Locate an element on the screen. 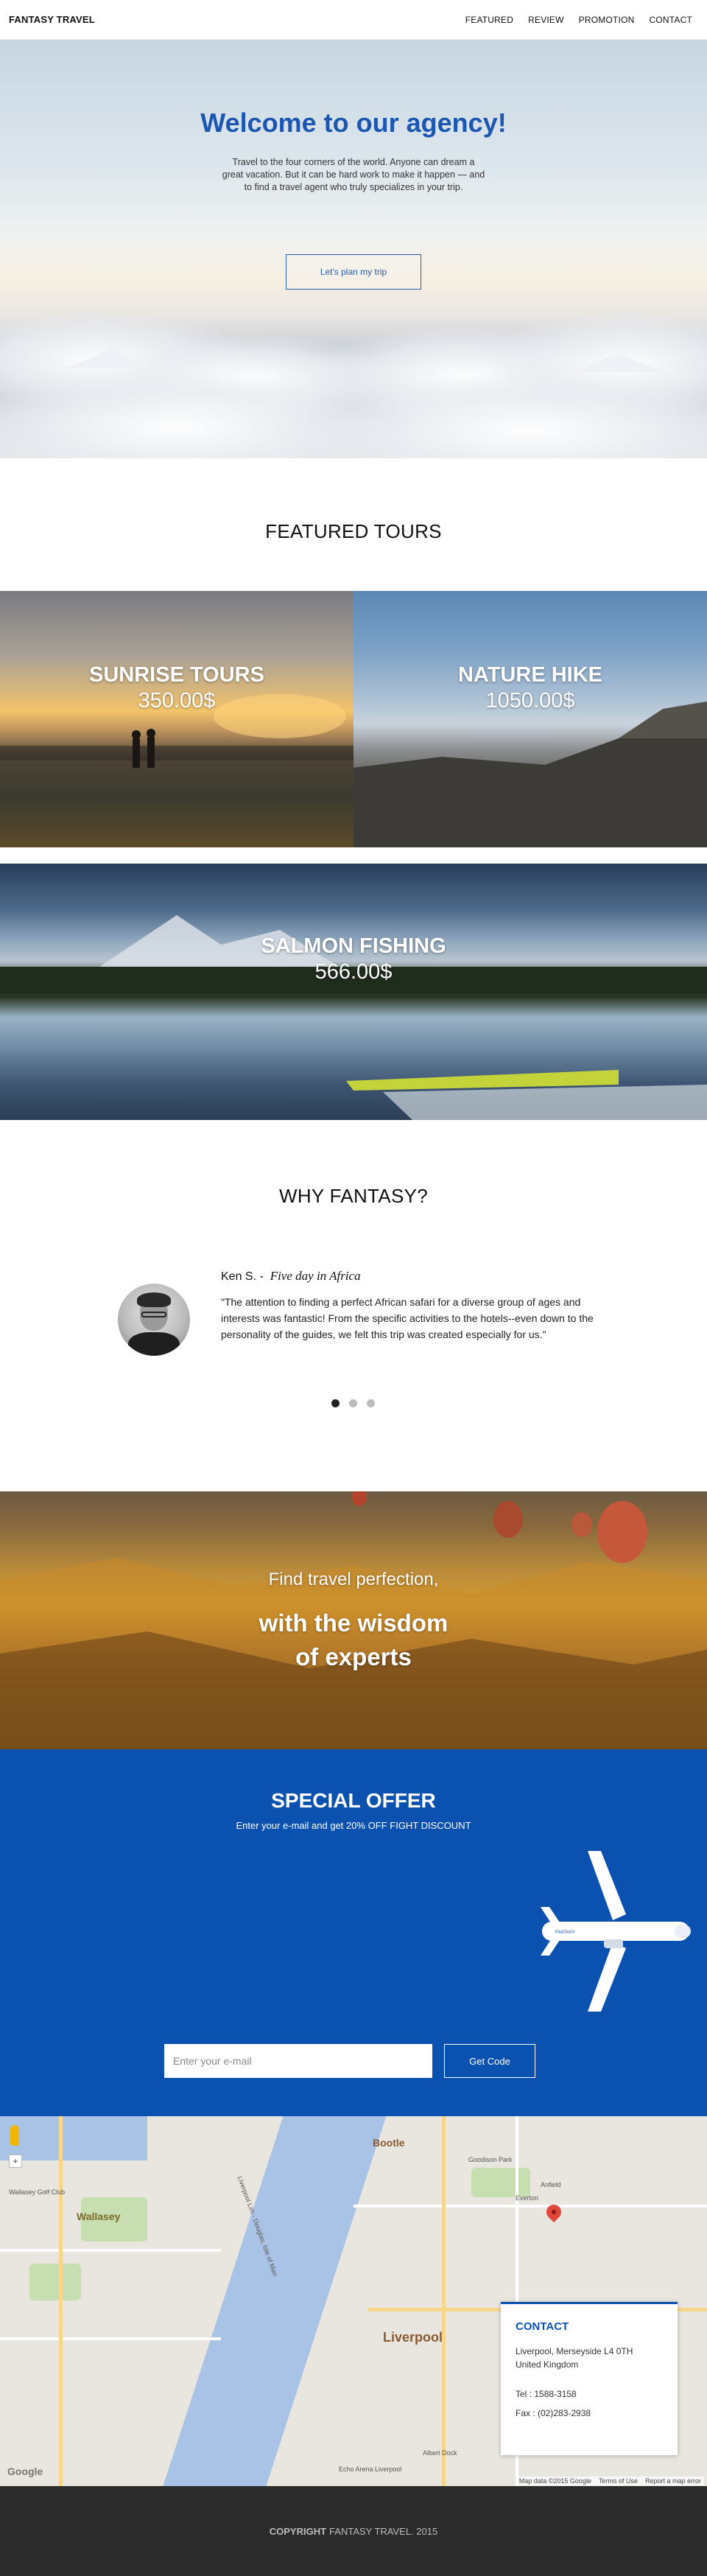 Image resolution: width=707 pixels, height=2576 pixels. map-data-attribution: Map data ©2015 Google is located at coordinates (554, 2481).